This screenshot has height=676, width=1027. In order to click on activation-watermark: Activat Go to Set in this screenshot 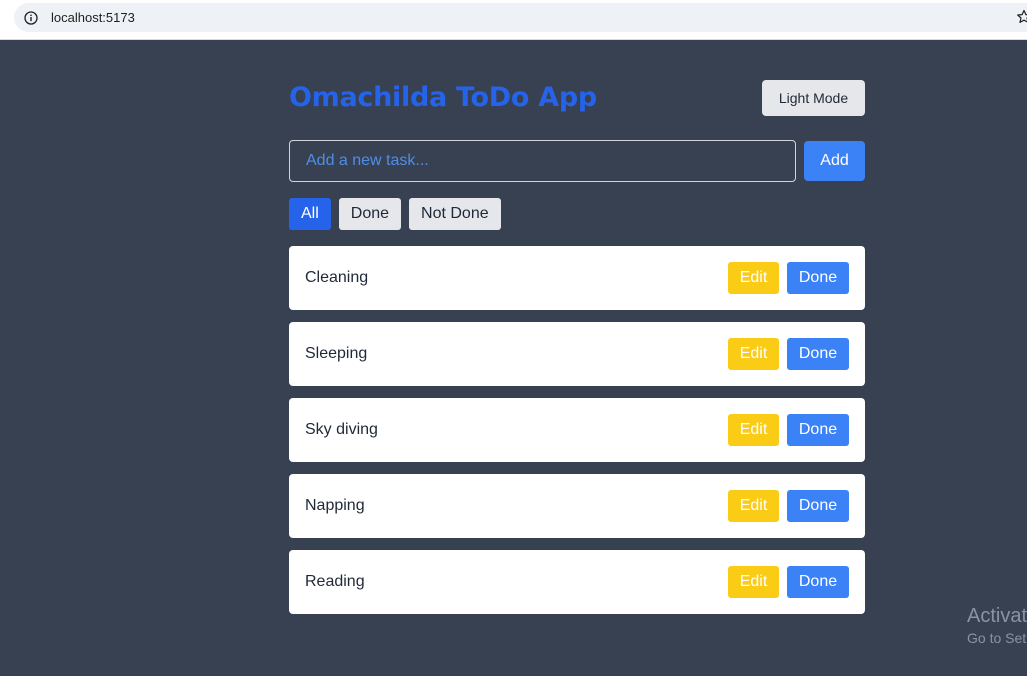, I will do `click(997, 626)`.